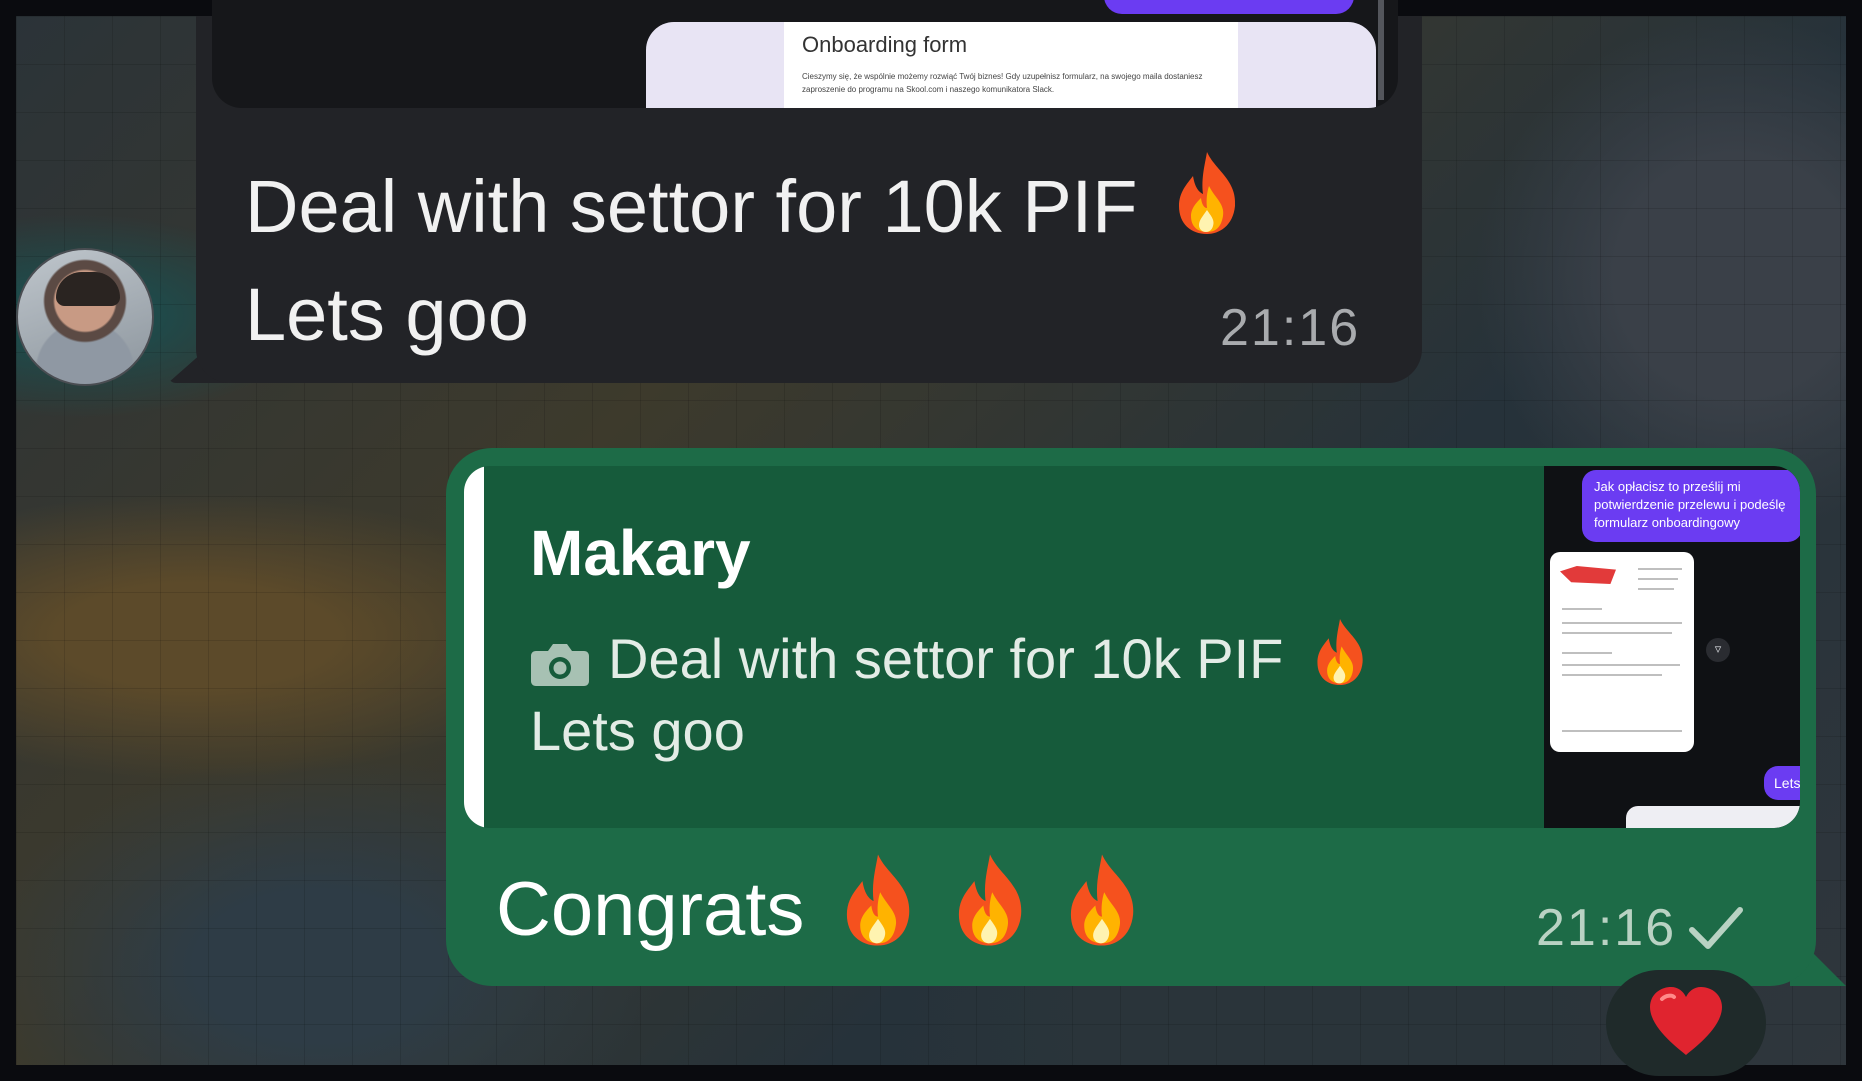 The image size is (1862, 1081). I want to click on outgoing-timestamp: 21:16, so click(1640, 928).